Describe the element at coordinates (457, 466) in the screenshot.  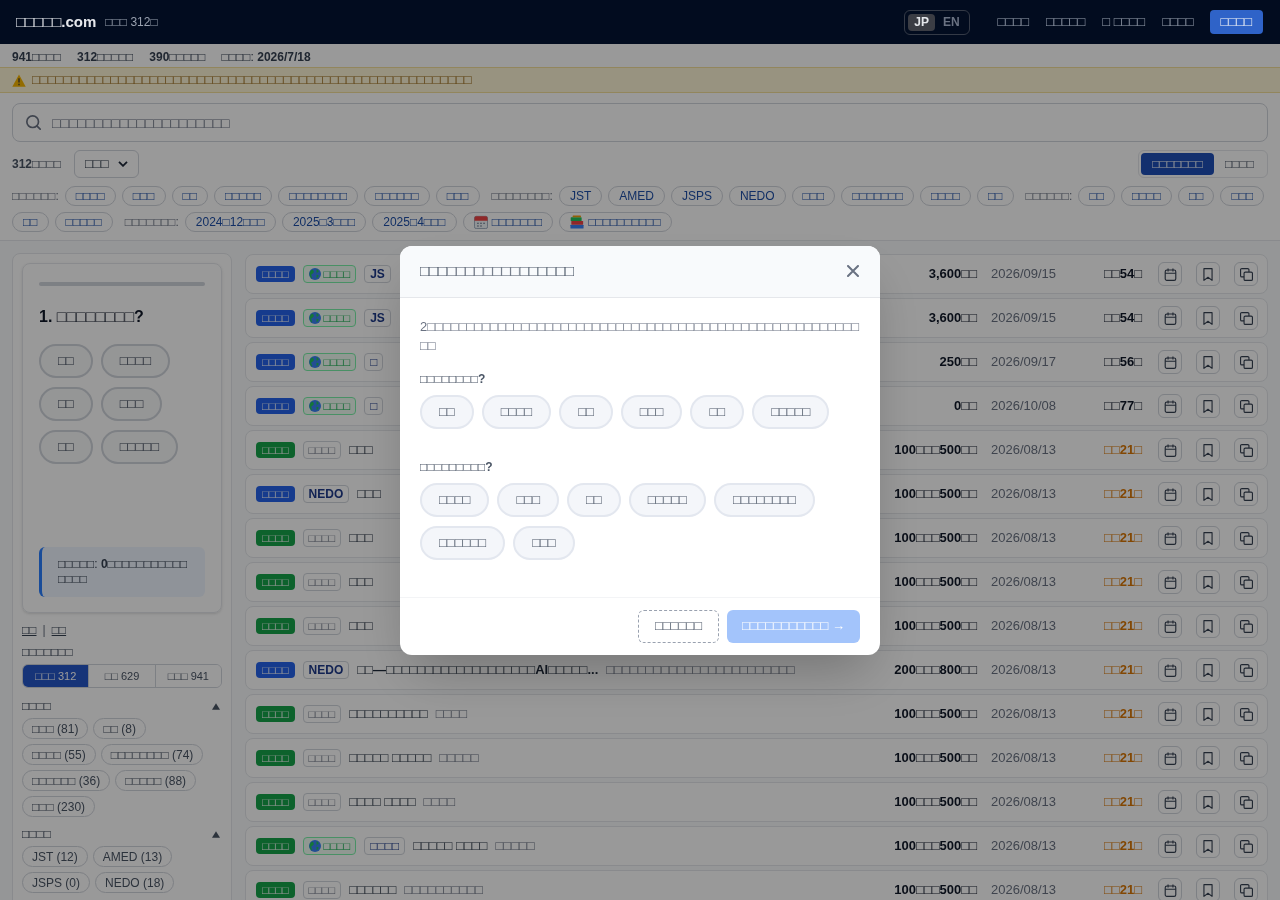
I see `question-label: □□□□□□□□□?` at that location.